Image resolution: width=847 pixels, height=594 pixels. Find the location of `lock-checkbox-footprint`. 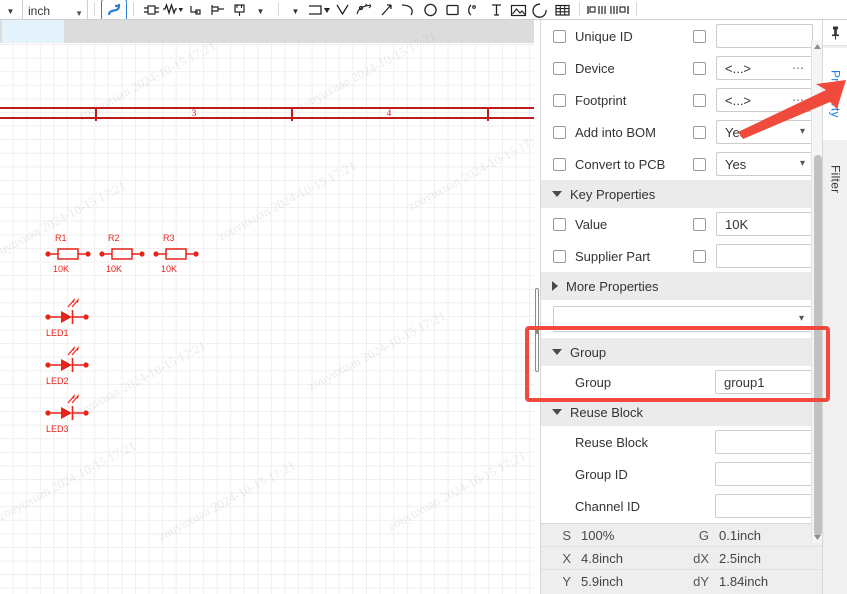

lock-checkbox-footprint is located at coordinates (699, 100).